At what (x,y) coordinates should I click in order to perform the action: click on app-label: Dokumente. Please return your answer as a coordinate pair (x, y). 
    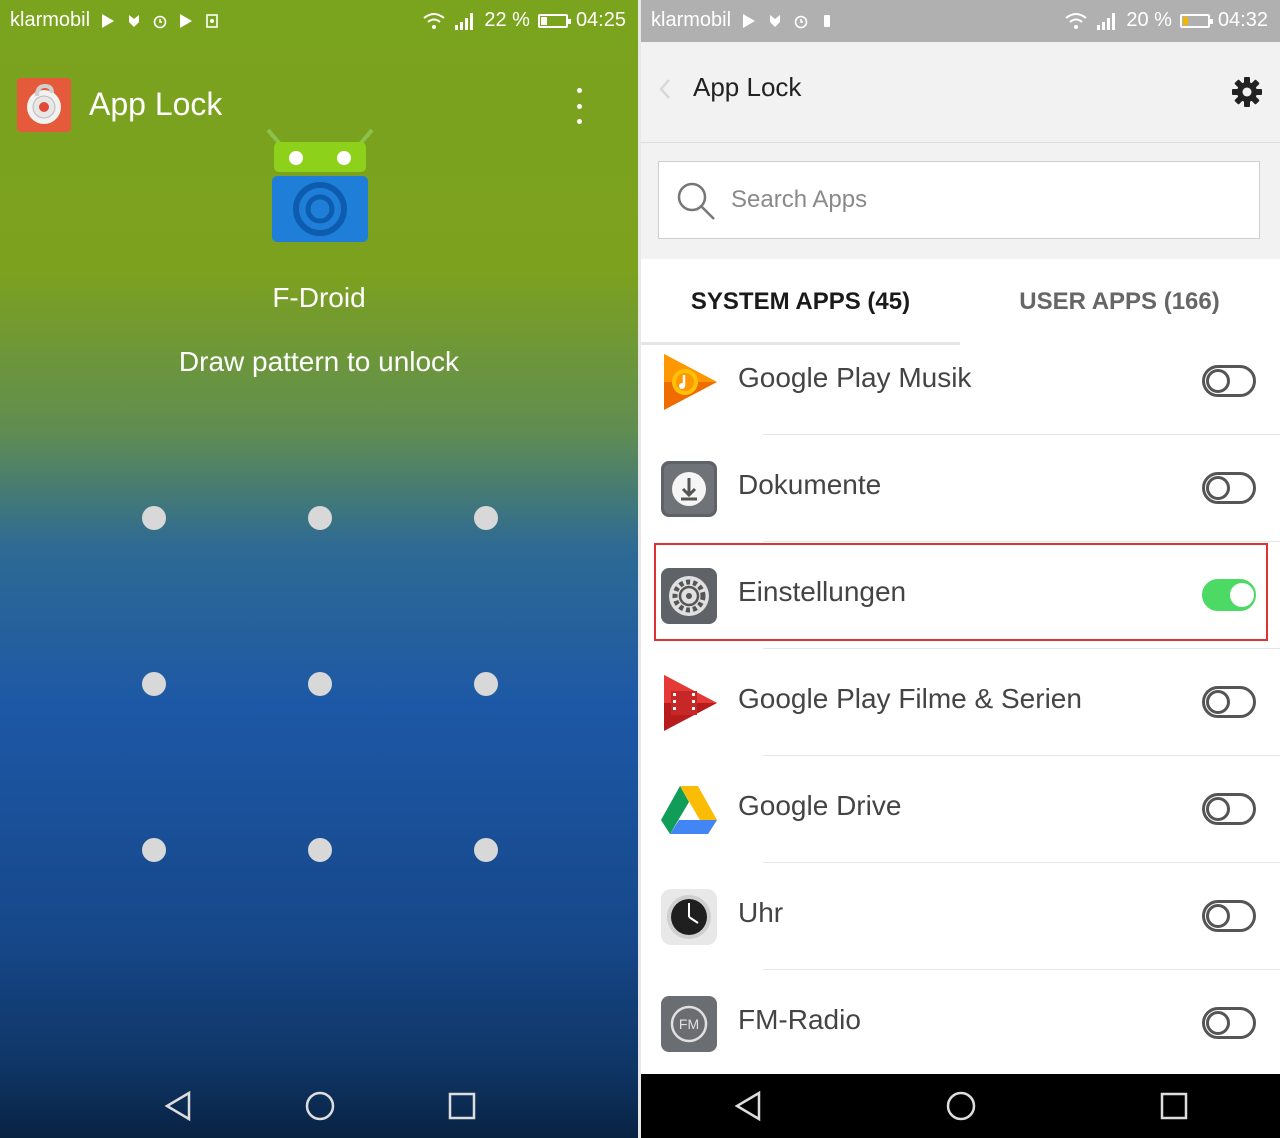
    Looking at the image, I should click on (810, 484).